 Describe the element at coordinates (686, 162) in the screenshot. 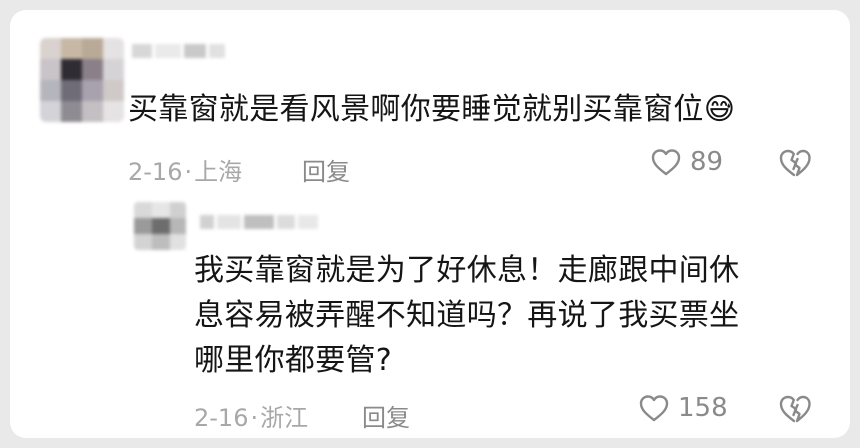

I see `like-button: 89` at that location.